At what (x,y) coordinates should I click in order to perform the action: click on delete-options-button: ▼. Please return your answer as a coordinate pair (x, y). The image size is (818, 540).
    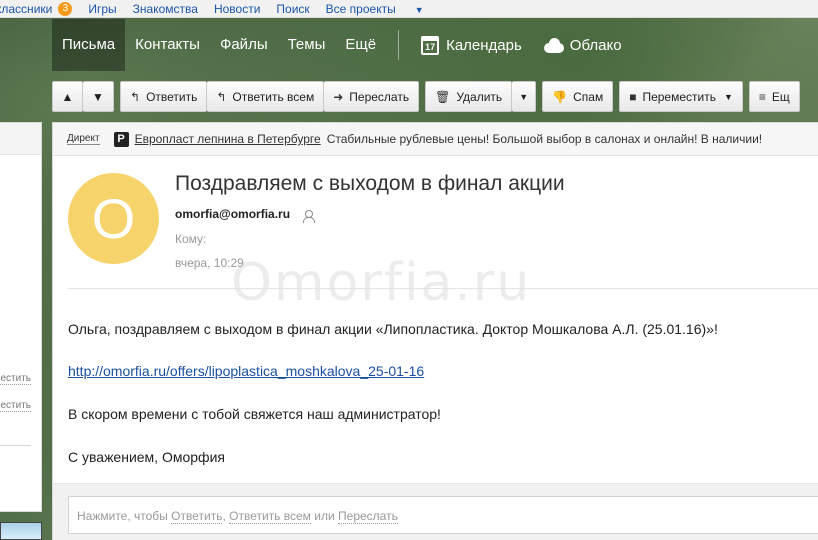
    Looking at the image, I should click on (524, 96).